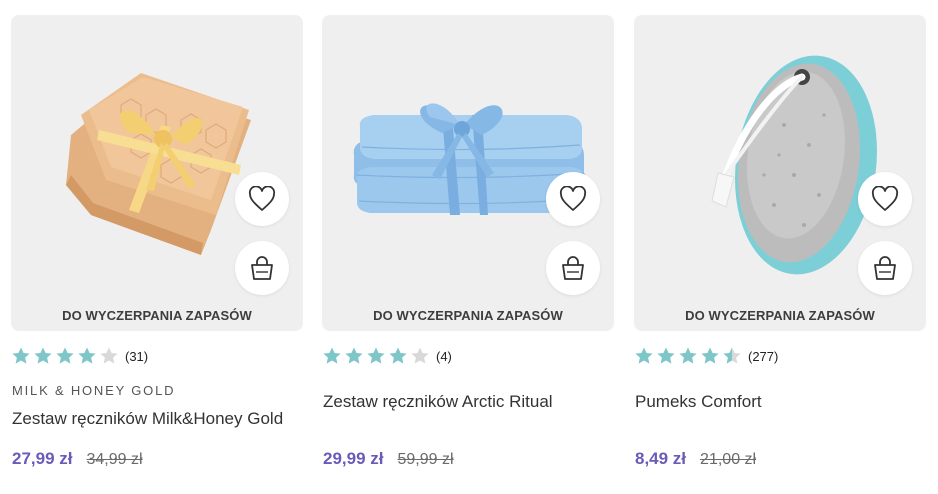 This screenshot has height=494, width=938. Describe the element at coordinates (42, 458) in the screenshot. I see `current-price: 27,99 zł` at that location.